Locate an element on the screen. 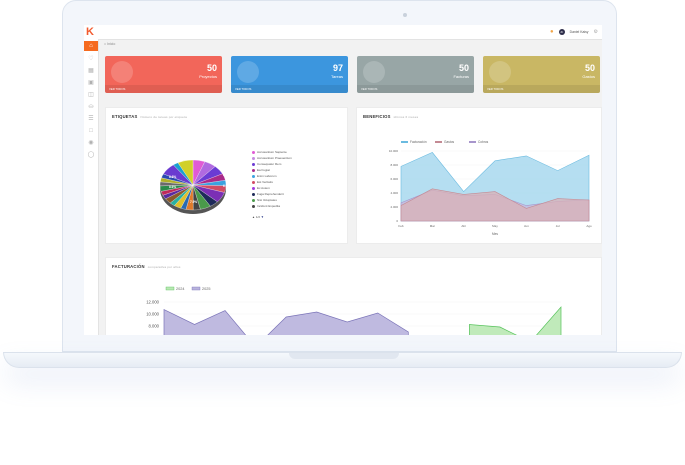 Image resolution: width=685 pixels, height=465 pixels. legend-label: Facturación is located at coordinates (418, 142).